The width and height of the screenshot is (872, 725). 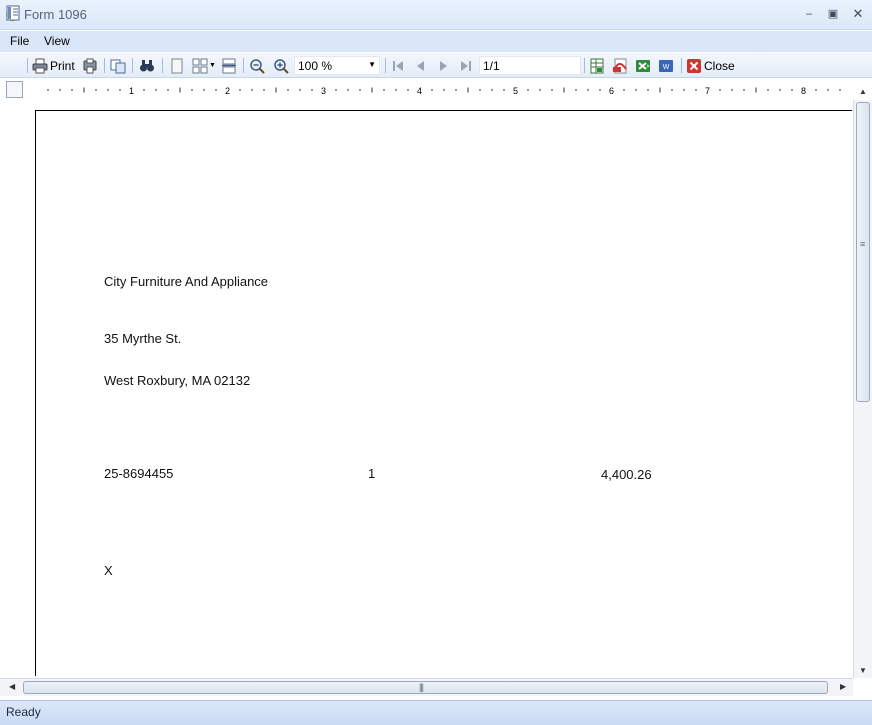 What do you see at coordinates (143, 338) in the screenshot?
I see `street-address: 35 Myrthe St.` at bounding box center [143, 338].